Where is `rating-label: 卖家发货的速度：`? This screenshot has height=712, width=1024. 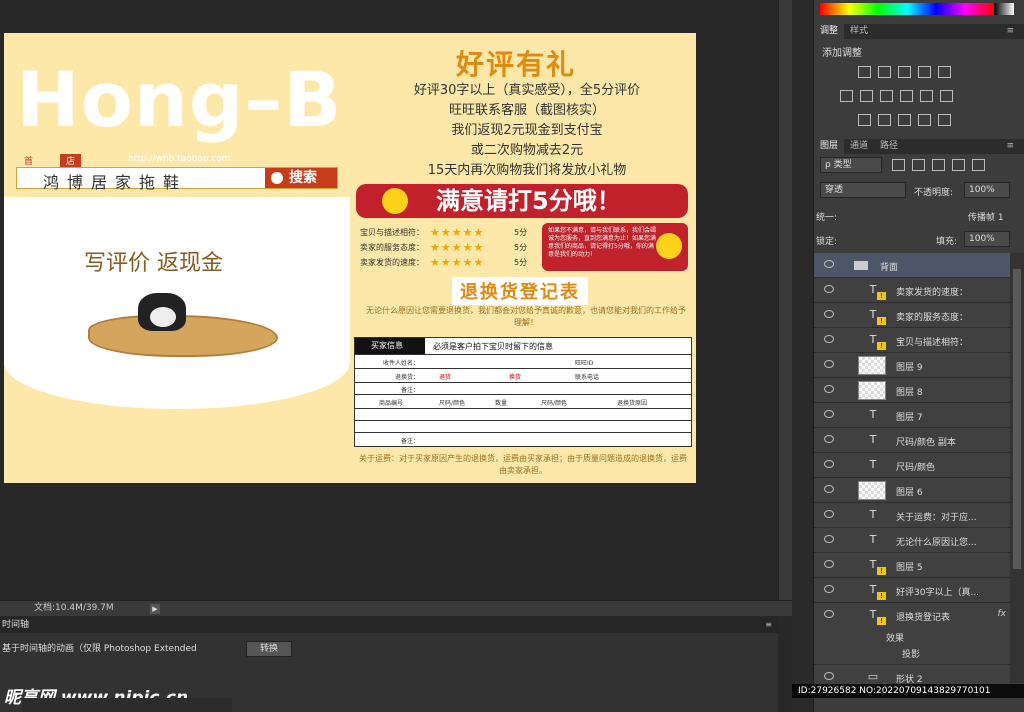 rating-label: 卖家发货的速度： is located at coordinates (392, 262).